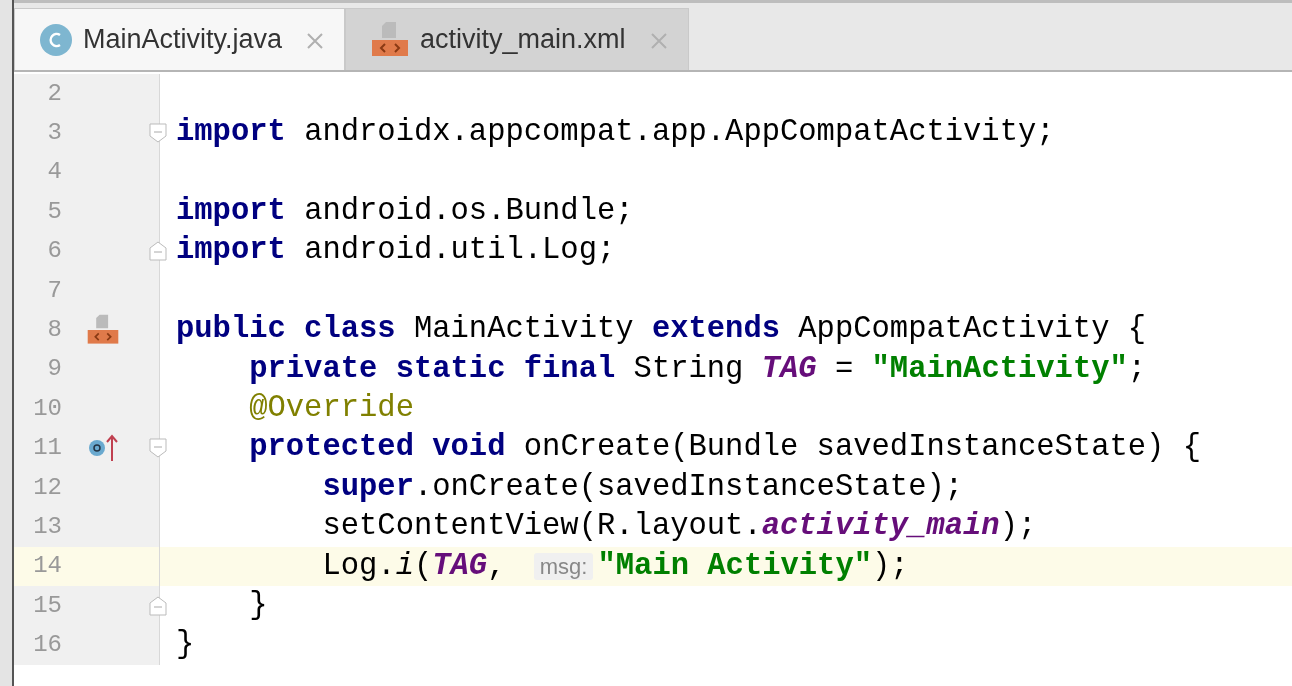  Describe the element at coordinates (54, 93) in the screenshot. I see `line-number: 2` at that location.